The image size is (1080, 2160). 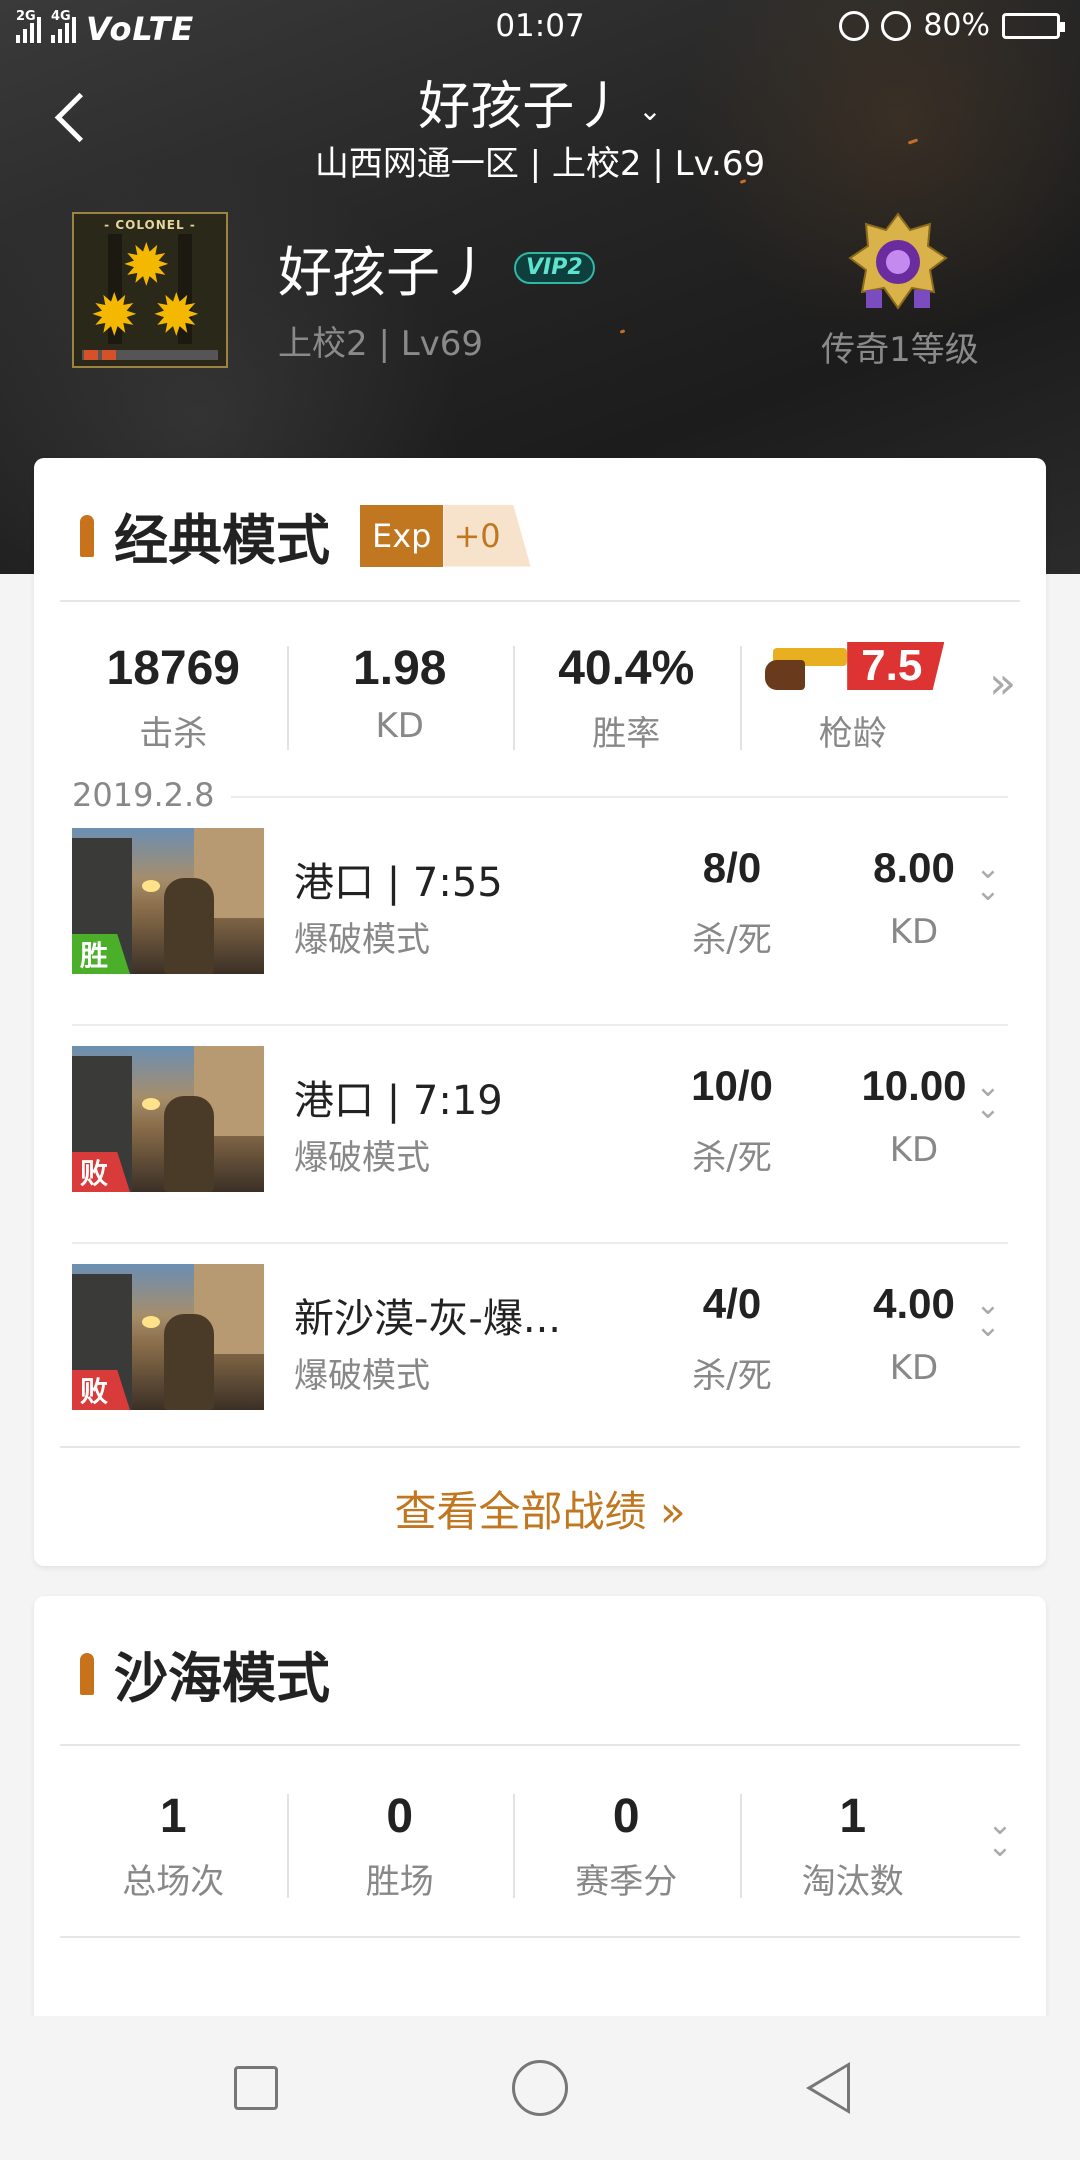 I want to click on stat-winrate: 40.4% 胜率, so click(x=626, y=696).